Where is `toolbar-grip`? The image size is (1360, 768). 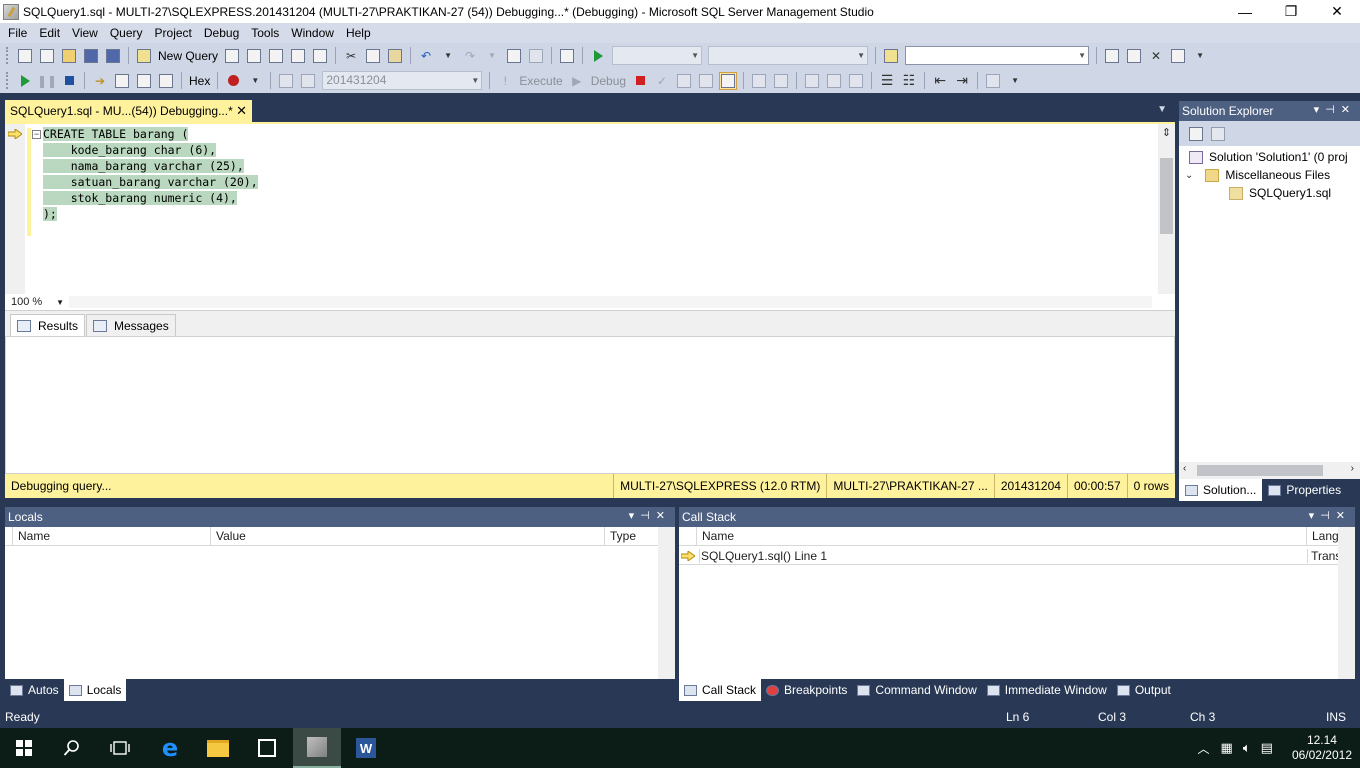
toolbar-grip is located at coordinates (8, 80).